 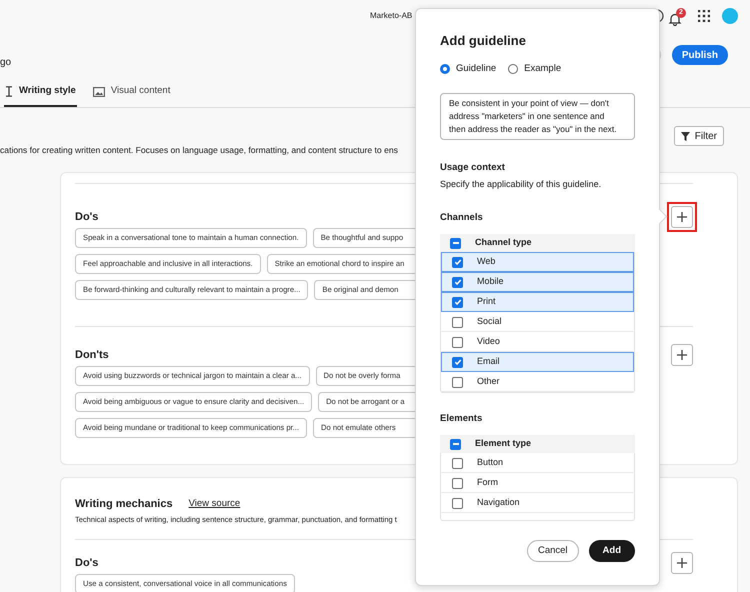 I want to click on apps-grid-icon, so click(x=704, y=16).